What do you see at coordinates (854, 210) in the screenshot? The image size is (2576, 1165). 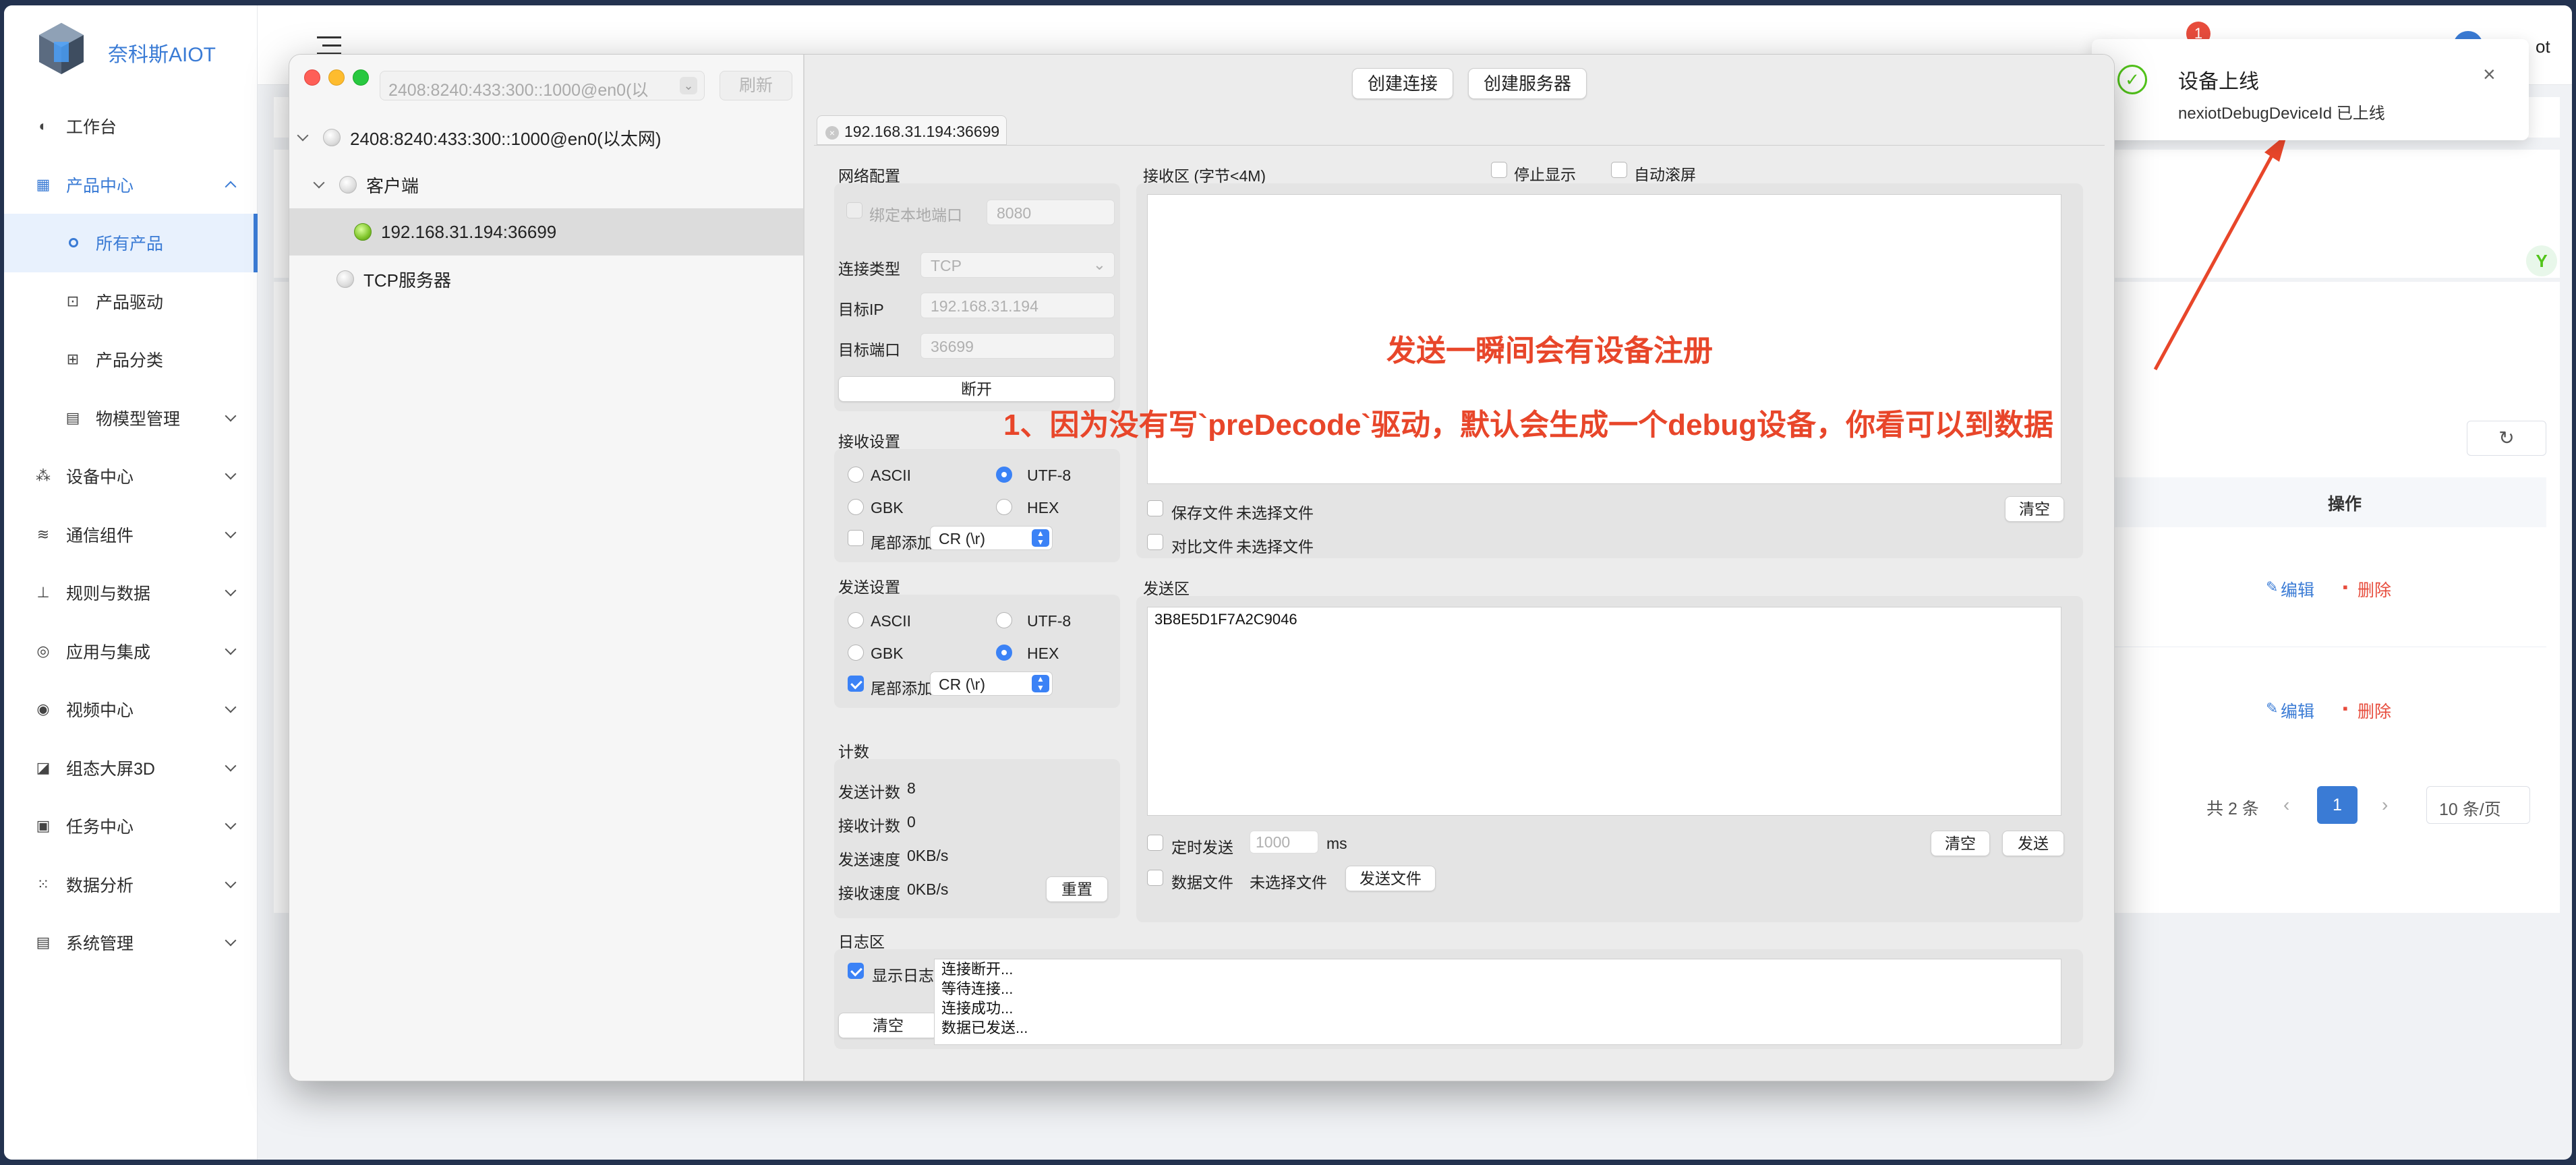 I see `bind-port-checkbox` at bounding box center [854, 210].